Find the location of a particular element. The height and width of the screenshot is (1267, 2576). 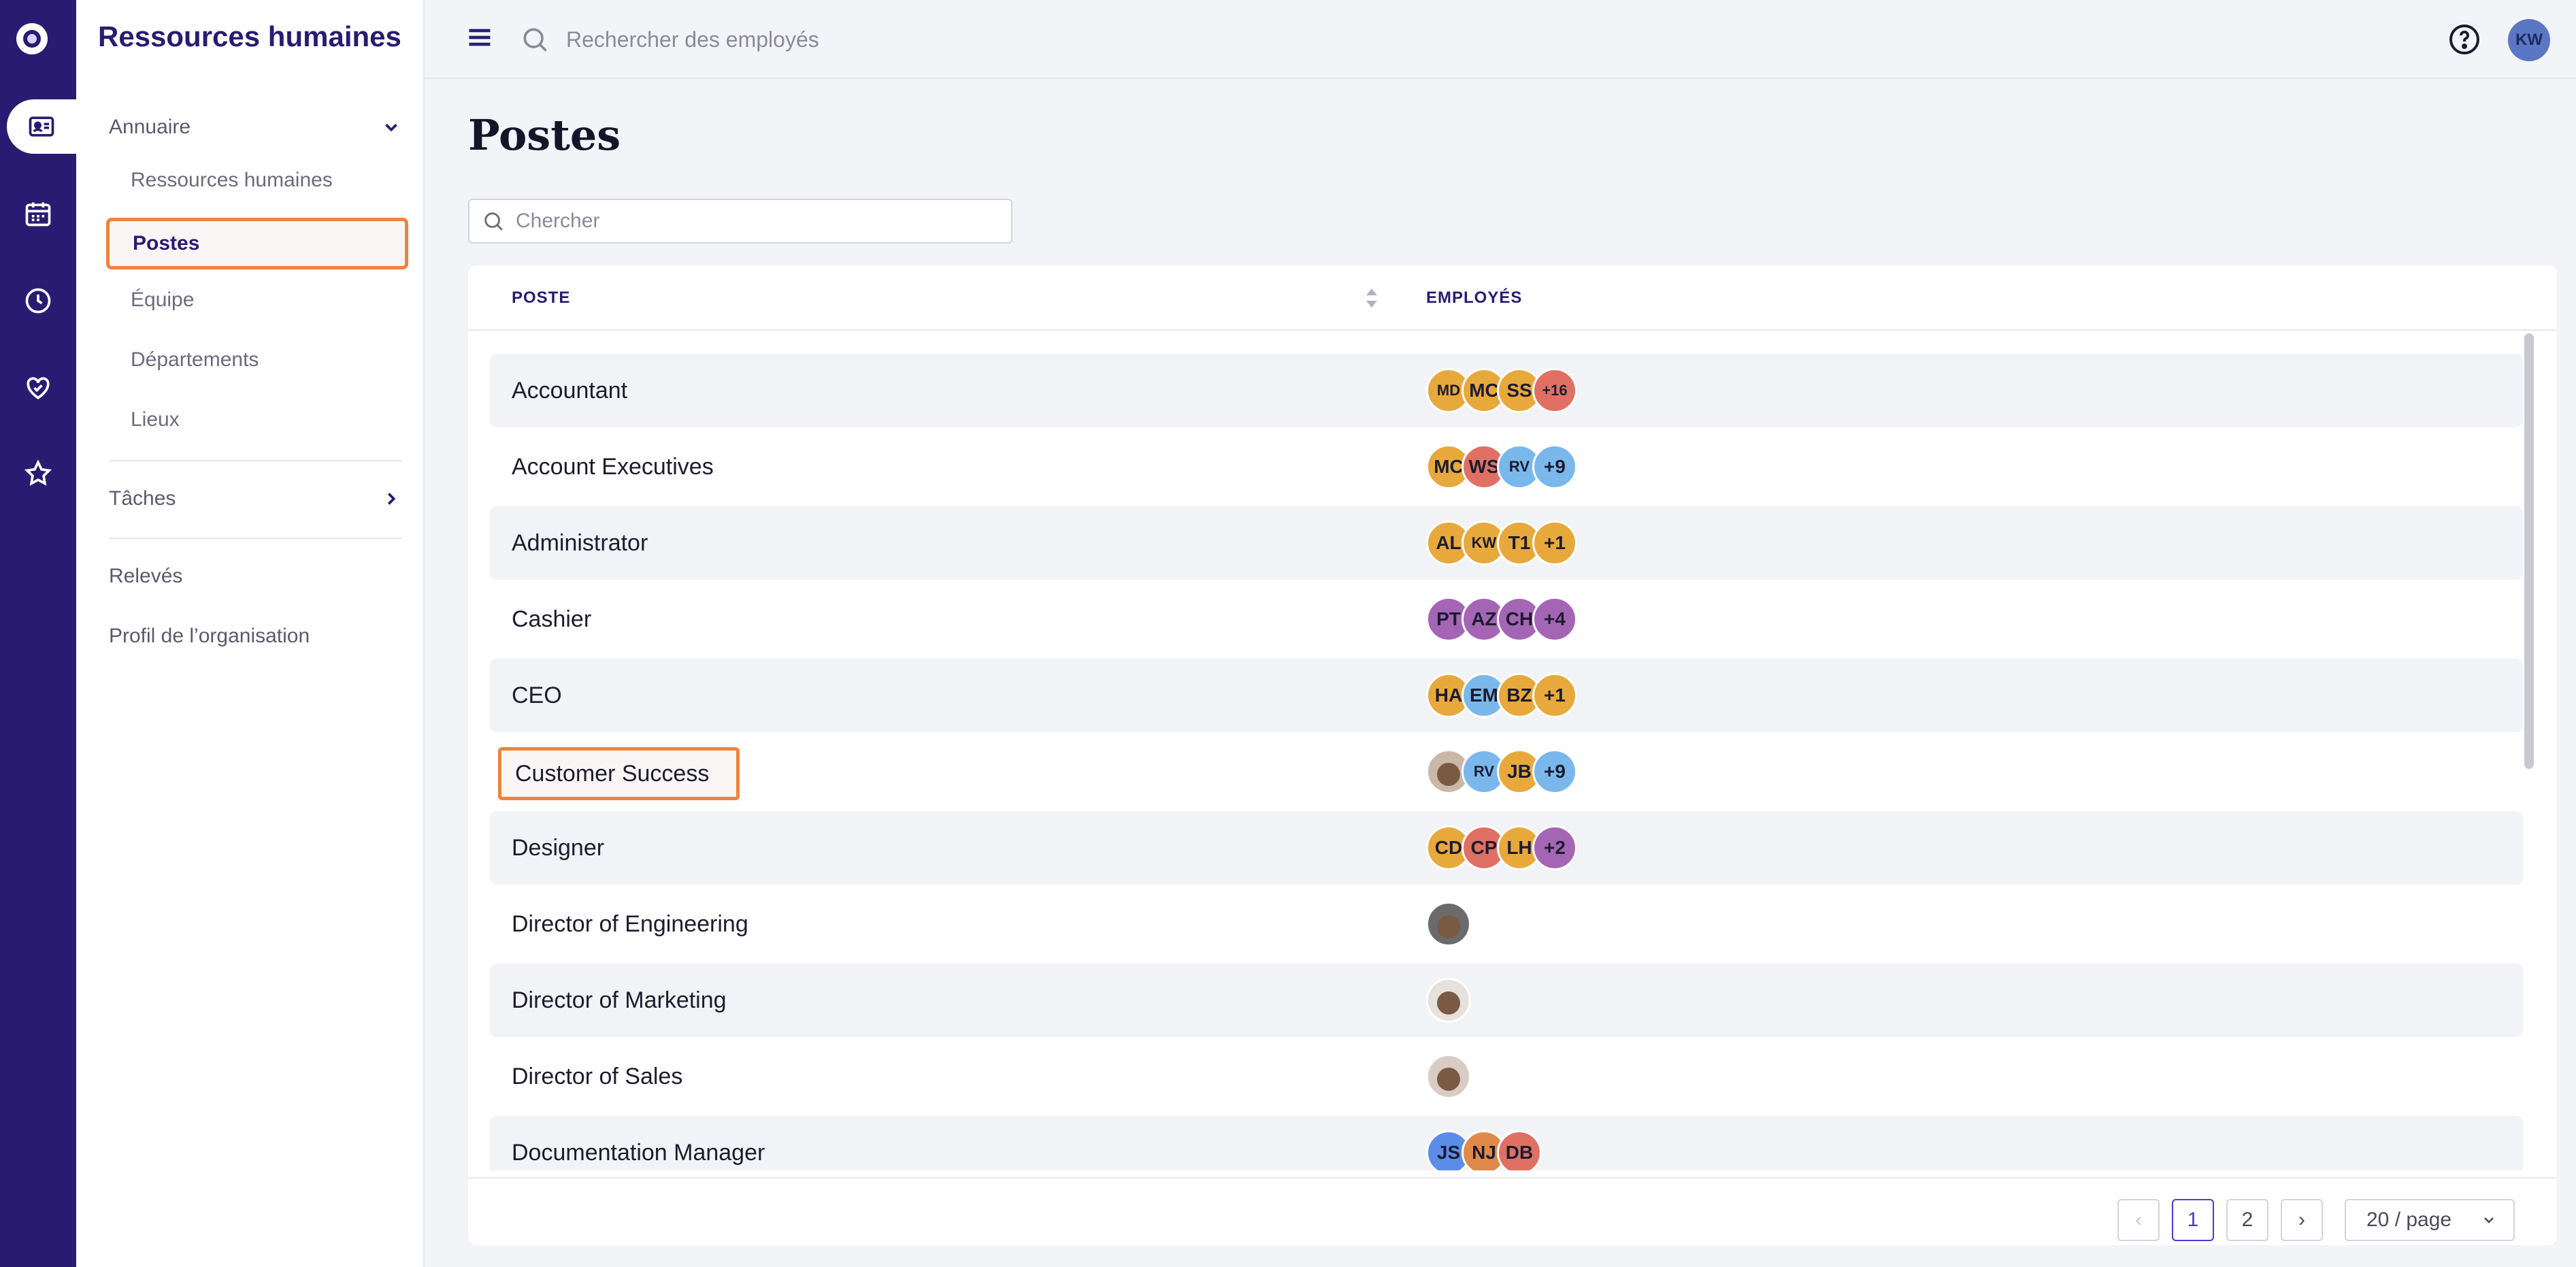

page-title: Postes is located at coordinates (544, 135).